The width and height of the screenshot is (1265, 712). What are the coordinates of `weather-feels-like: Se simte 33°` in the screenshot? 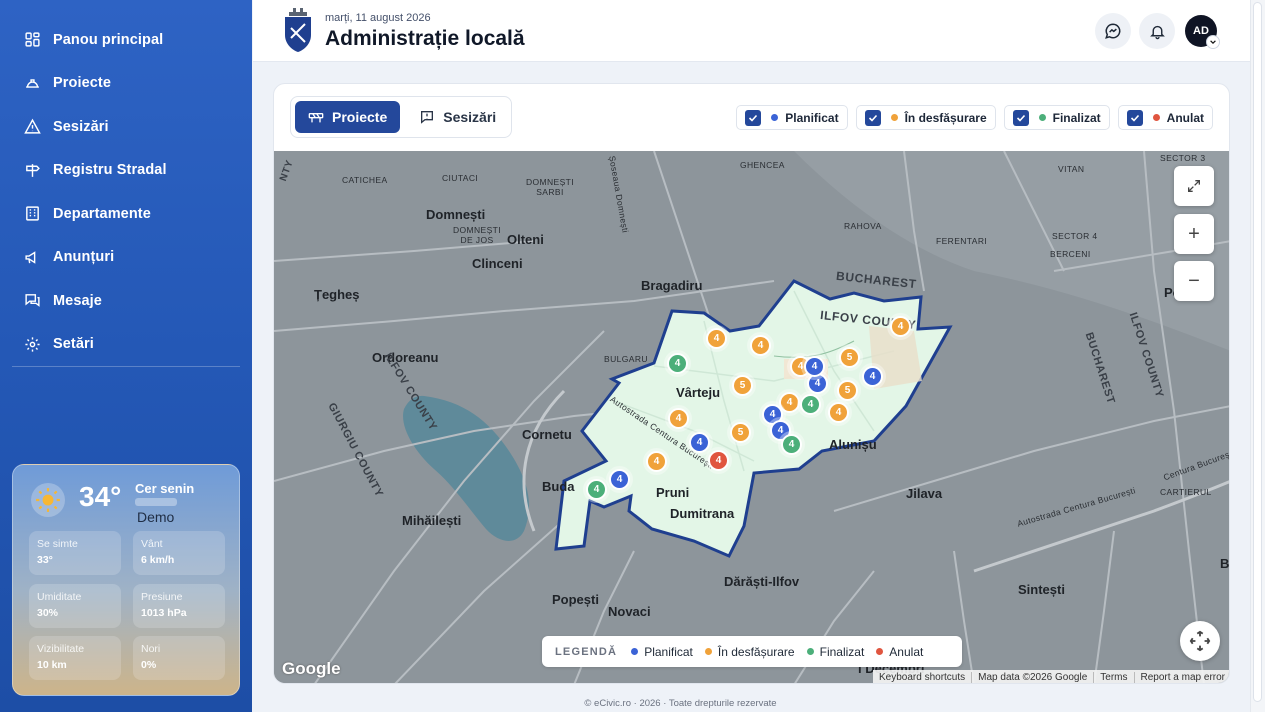 It's located at (75, 553).